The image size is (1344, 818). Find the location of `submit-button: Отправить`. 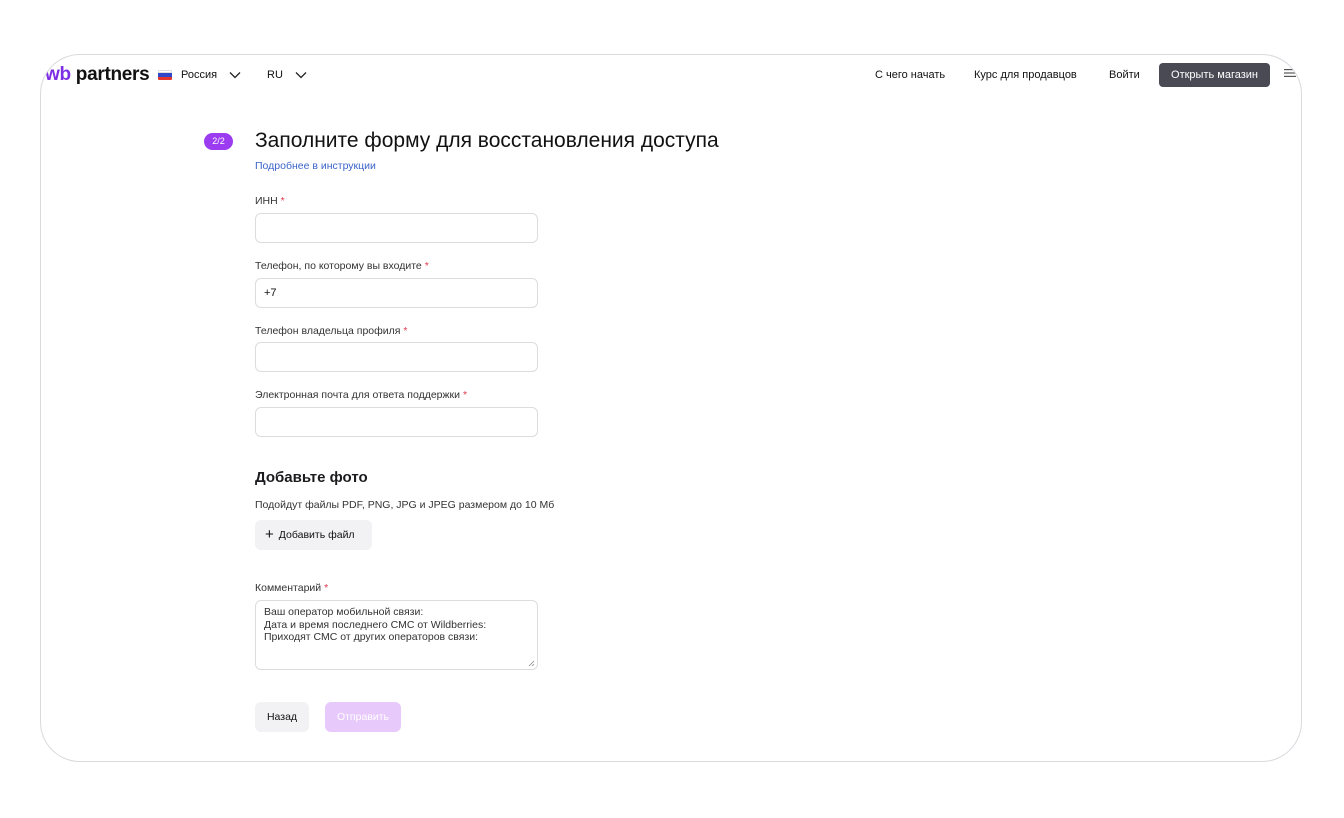

submit-button: Отправить is located at coordinates (363, 717).